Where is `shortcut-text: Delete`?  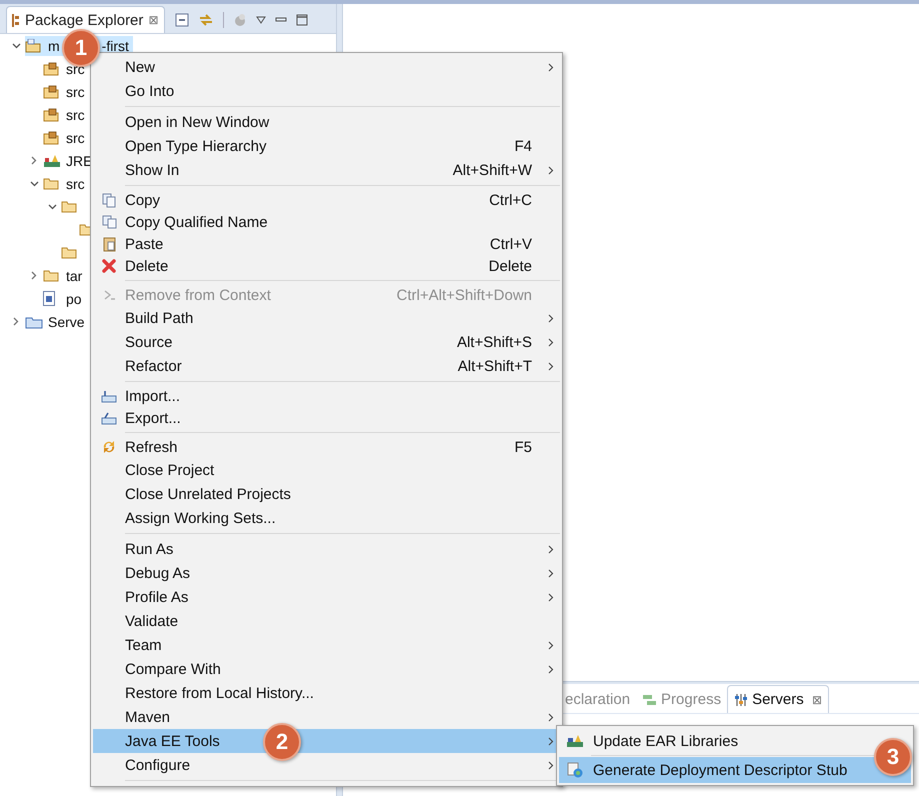 shortcut-text: Delete is located at coordinates (510, 266).